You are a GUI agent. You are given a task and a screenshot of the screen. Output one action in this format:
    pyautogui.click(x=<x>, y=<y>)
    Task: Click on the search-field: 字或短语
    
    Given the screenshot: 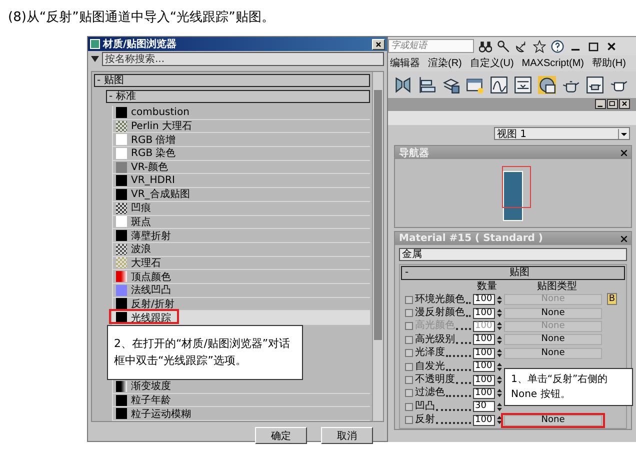 What is the action you would take?
    pyautogui.click(x=431, y=46)
    